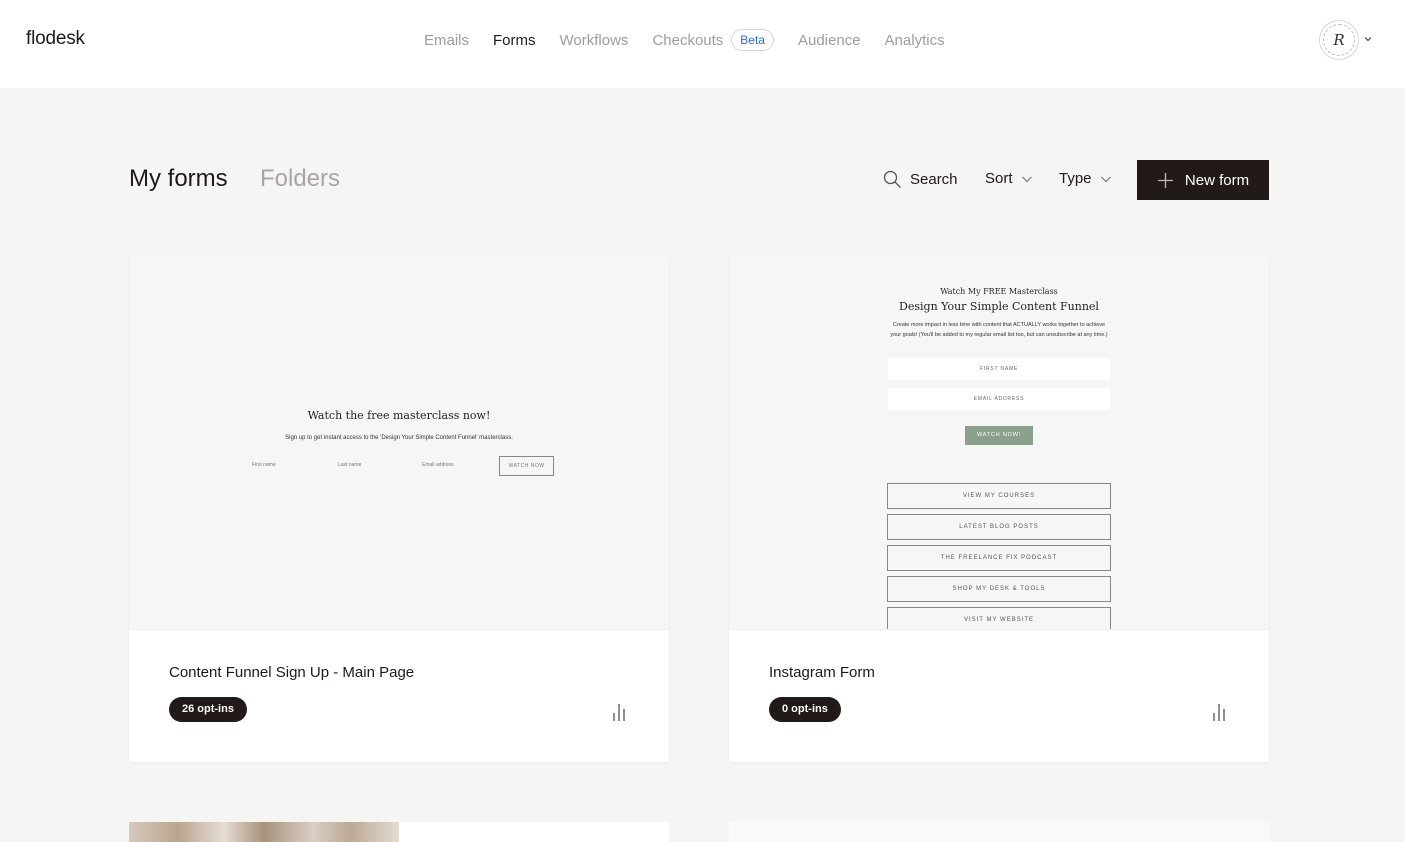 The height and width of the screenshot is (842, 1405). I want to click on preview-title: Design Your Simple Content Funnel, so click(999, 306).